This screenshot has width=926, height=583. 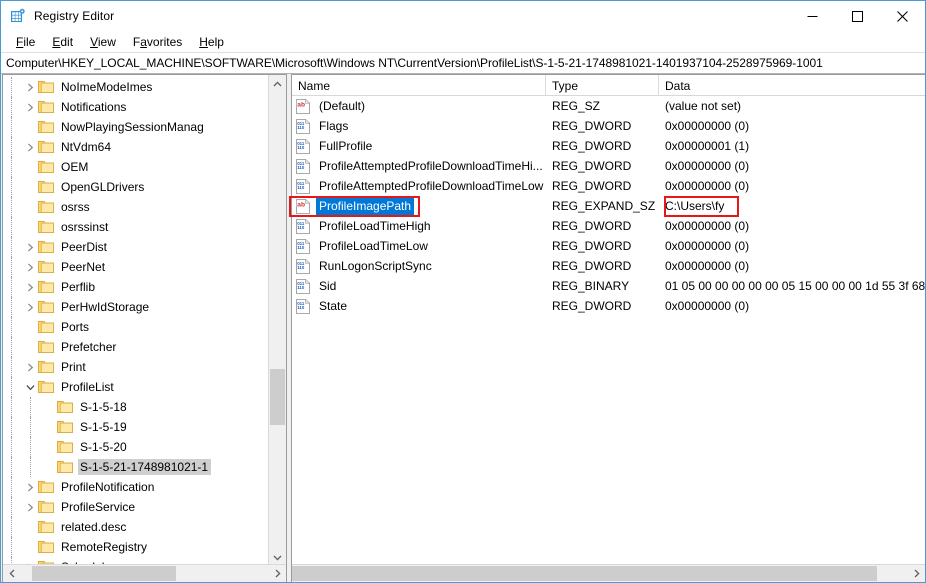 What do you see at coordinates (419, 85) in the screenshot?
I see `column-header-name: Name` at bounding box center [419, 85].